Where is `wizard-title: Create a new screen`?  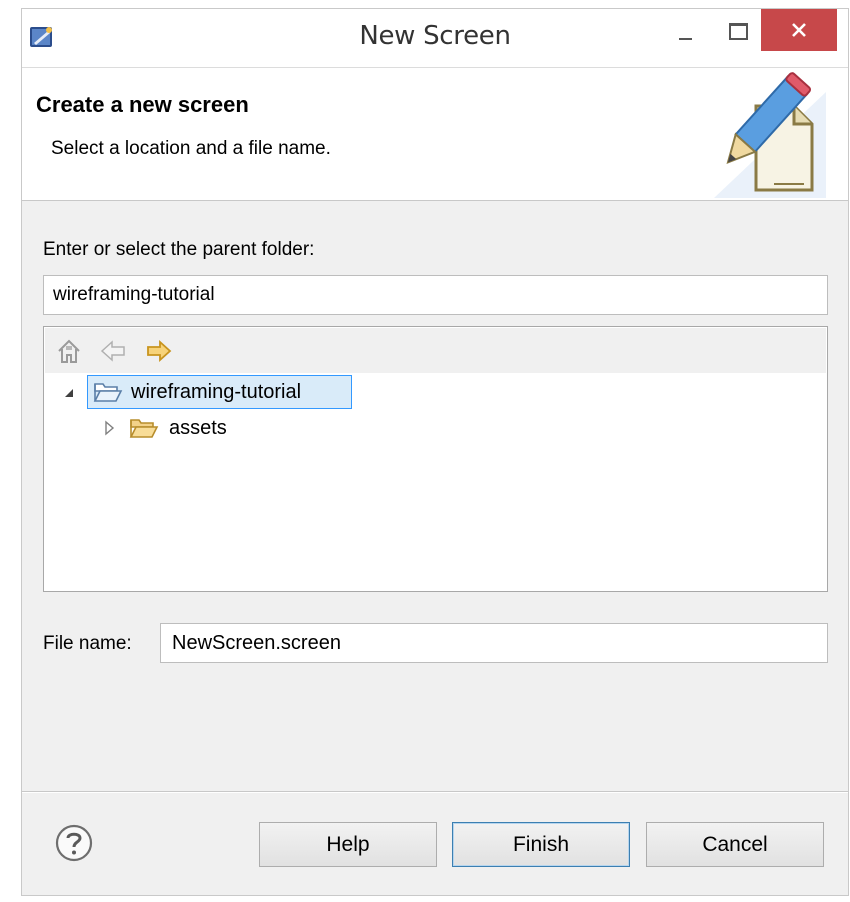 wizard-title: Create a new screen is located at coordinates (142, 104).